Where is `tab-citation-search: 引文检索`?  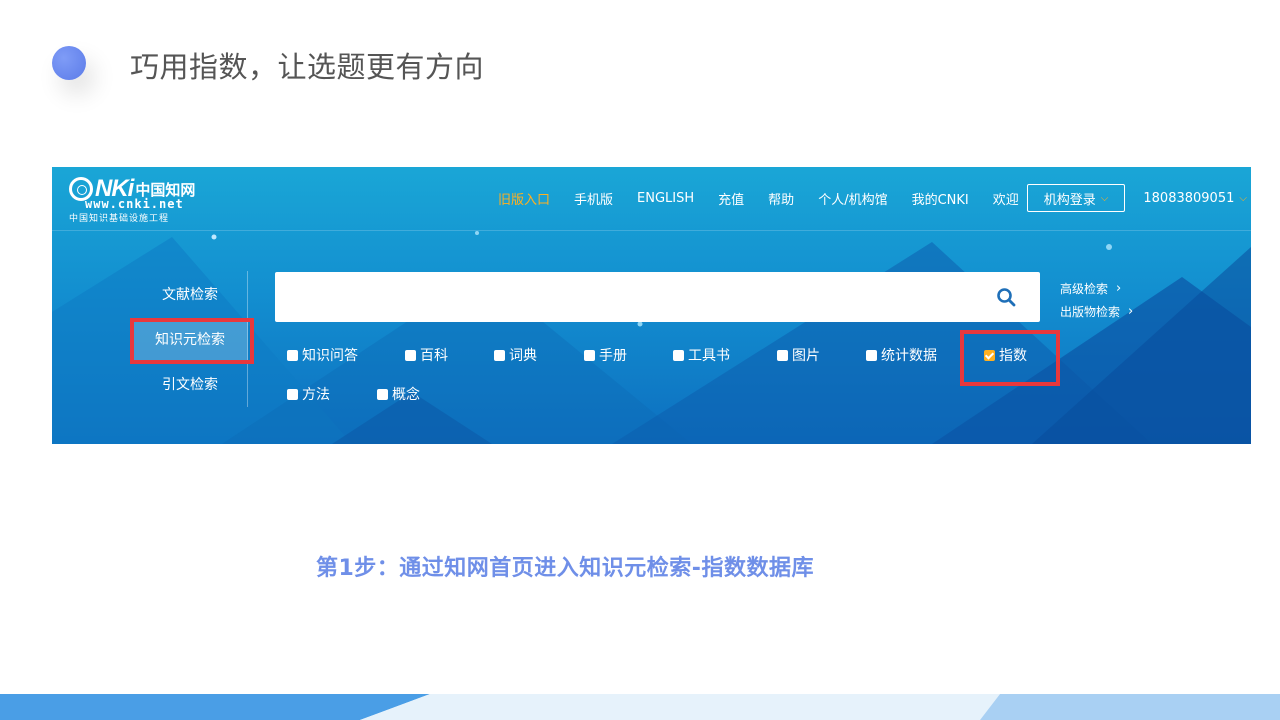
tab-citation-search: 引文检索 is located at coordinates (190, 385).